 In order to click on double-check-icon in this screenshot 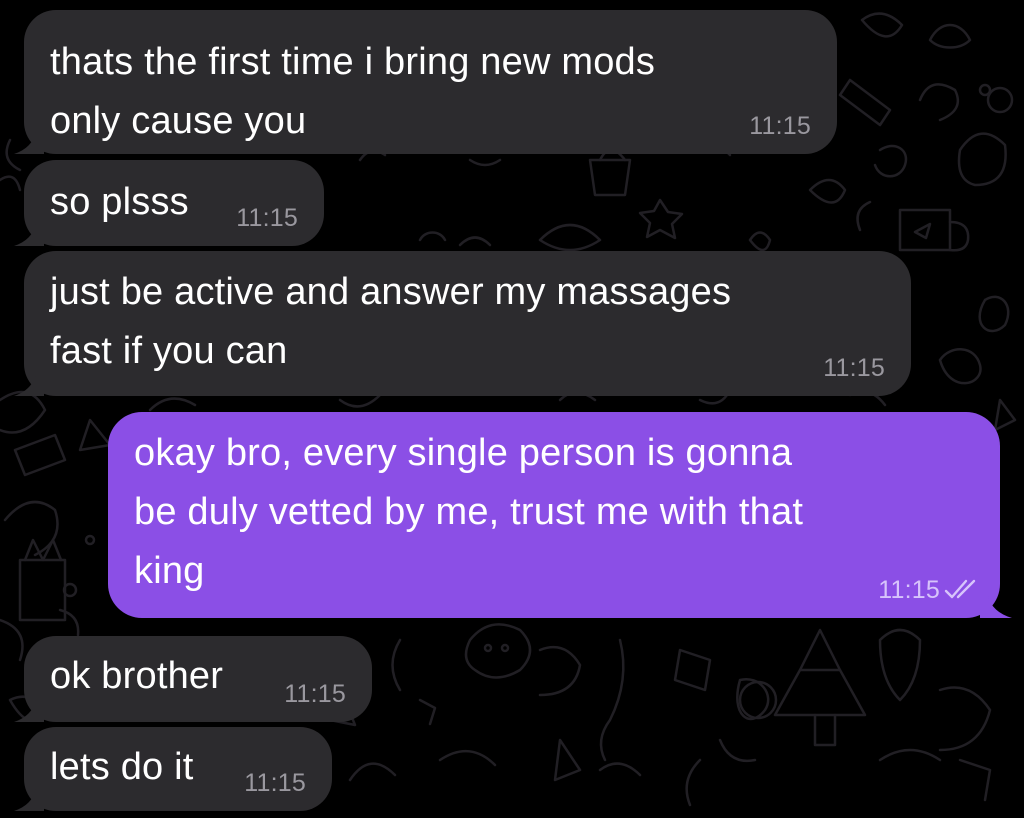, I will do `click(960, 589)`.